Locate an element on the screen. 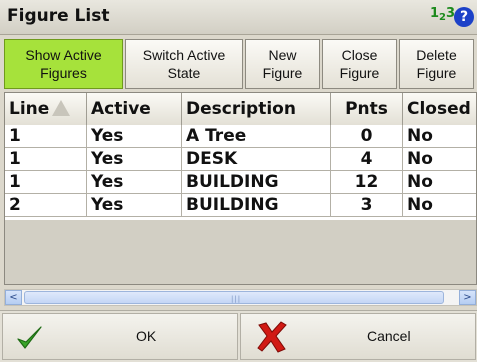 The height and width of the screenshot is (362, 477). horizontal-scrollbar: < ||| > is located at coordinates (240, 297).